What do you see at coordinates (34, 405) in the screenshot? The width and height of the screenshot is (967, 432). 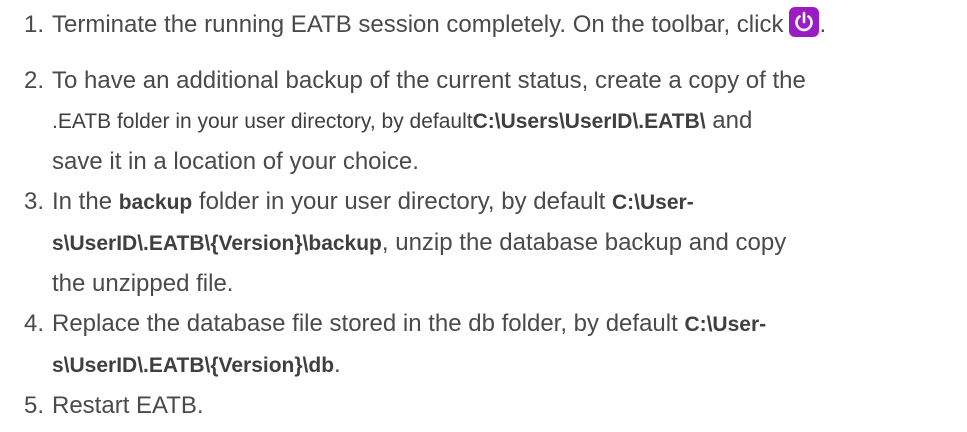 I see `step-number: 5.` at bounding box center [34, 405].